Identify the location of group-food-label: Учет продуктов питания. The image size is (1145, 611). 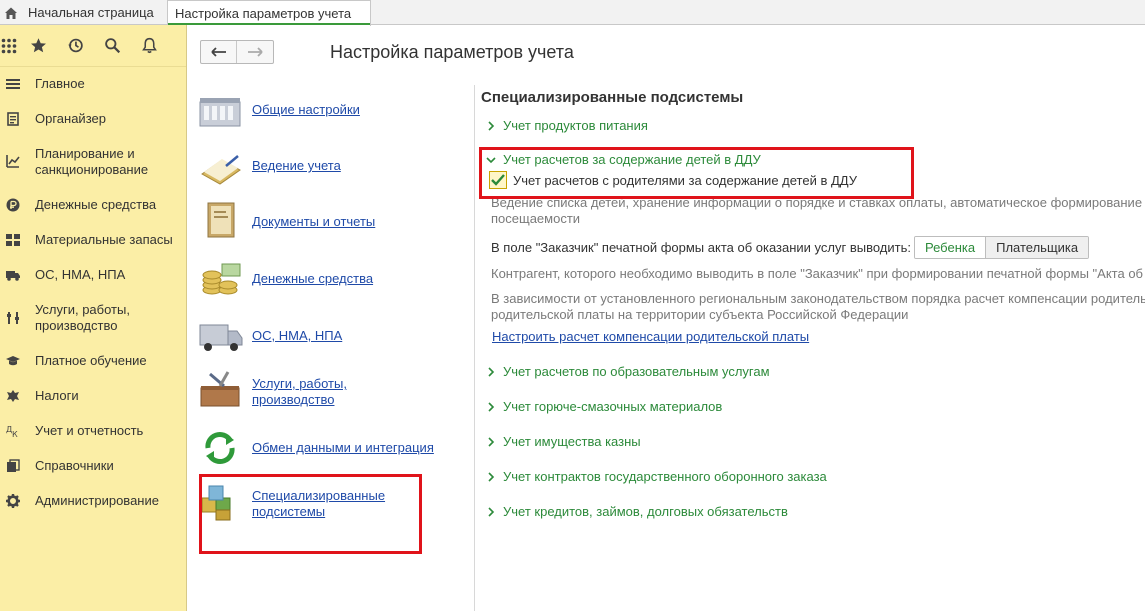
(575, 125).